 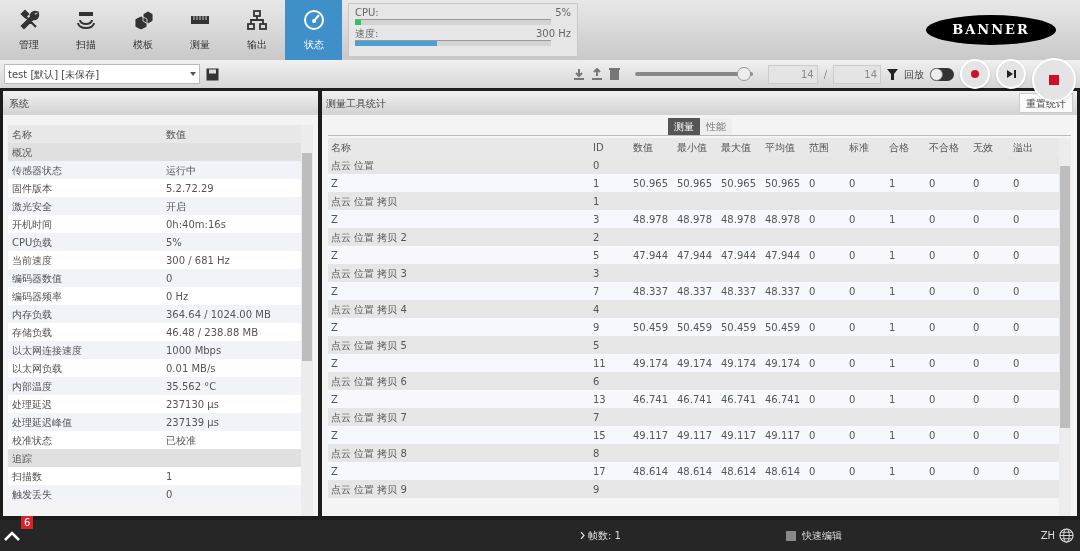 I want to click on step-button, so click(x=1011, y=74).